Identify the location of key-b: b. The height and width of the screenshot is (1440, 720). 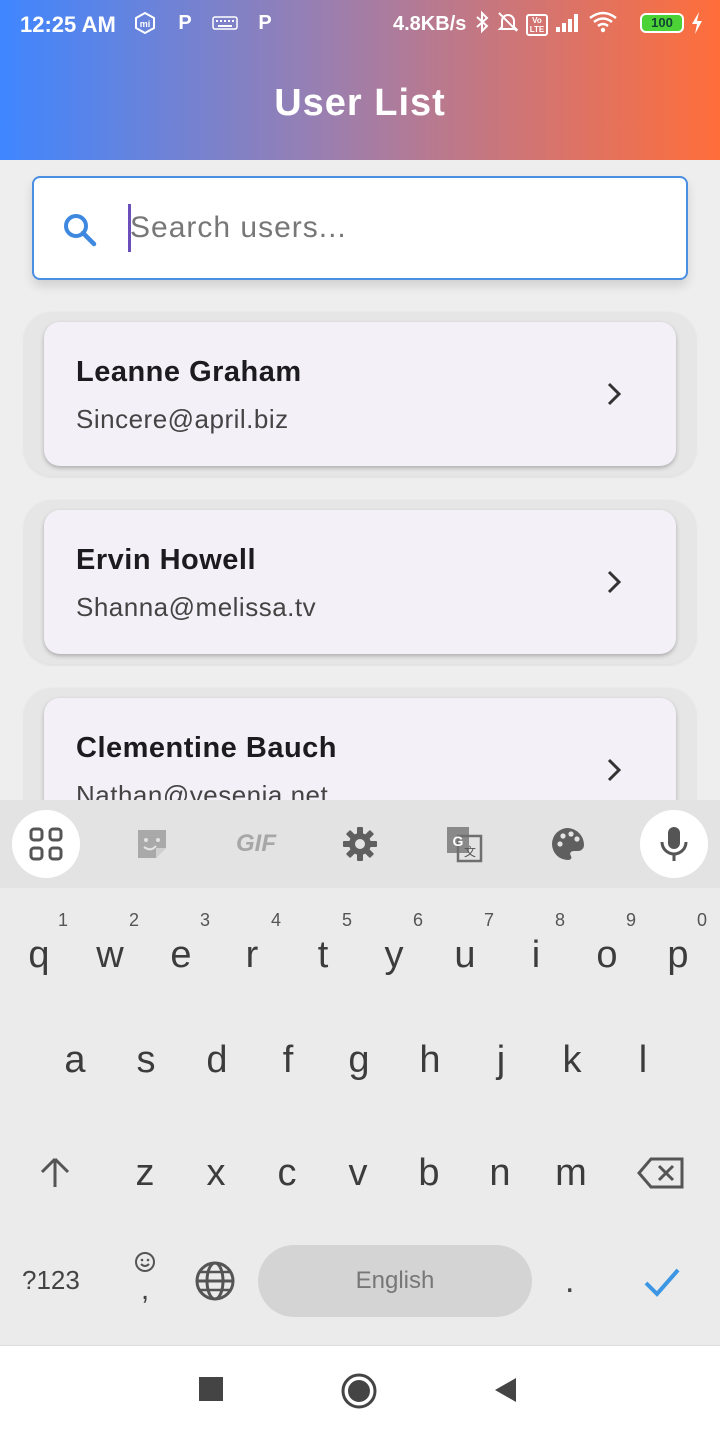
(429, 1173).